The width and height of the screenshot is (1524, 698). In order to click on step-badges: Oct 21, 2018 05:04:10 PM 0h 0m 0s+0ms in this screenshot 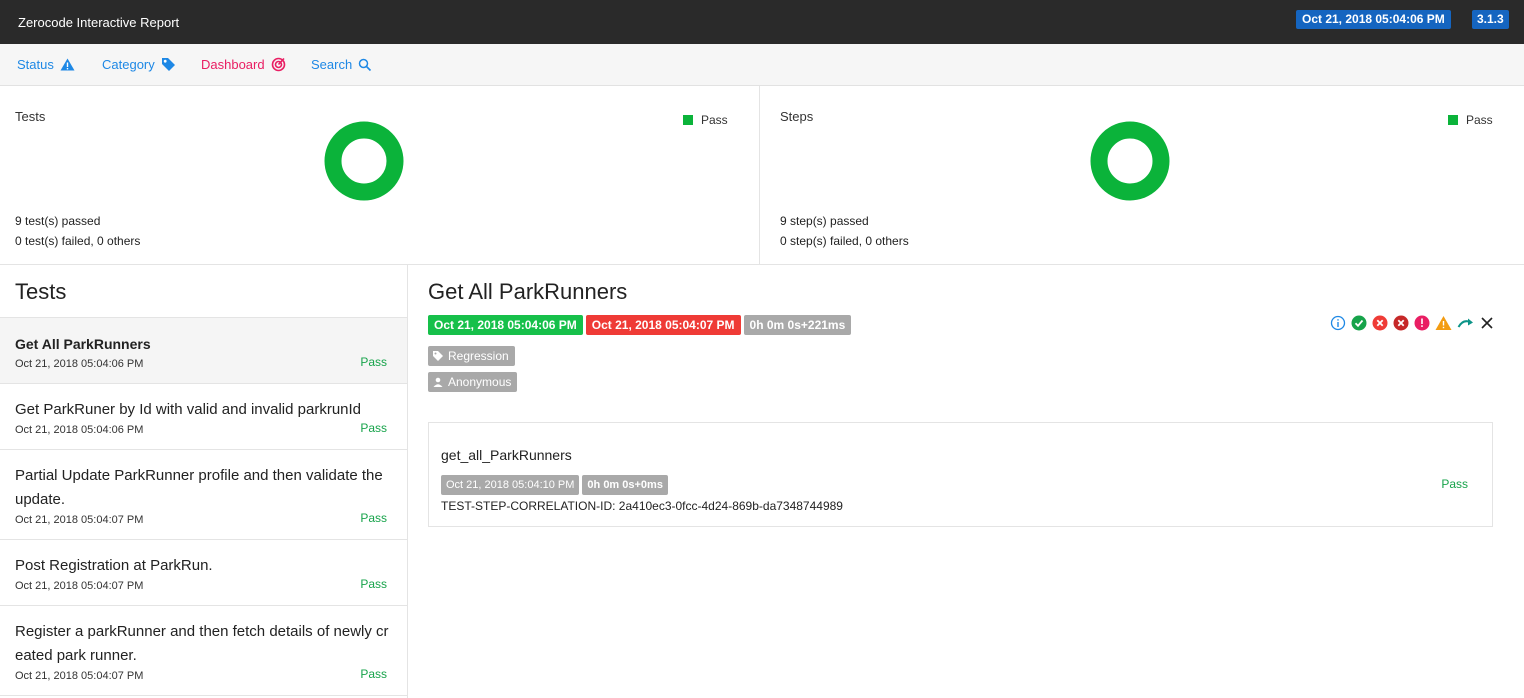, I will do `click(554, 485)`.